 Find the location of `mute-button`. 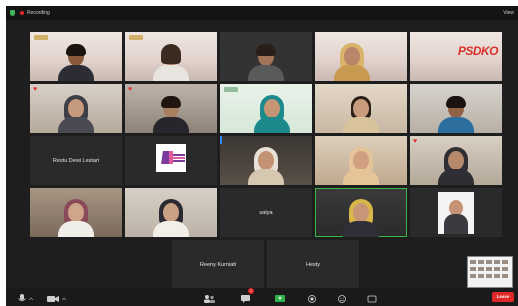

mute-button is located at coordinates (22, 296).